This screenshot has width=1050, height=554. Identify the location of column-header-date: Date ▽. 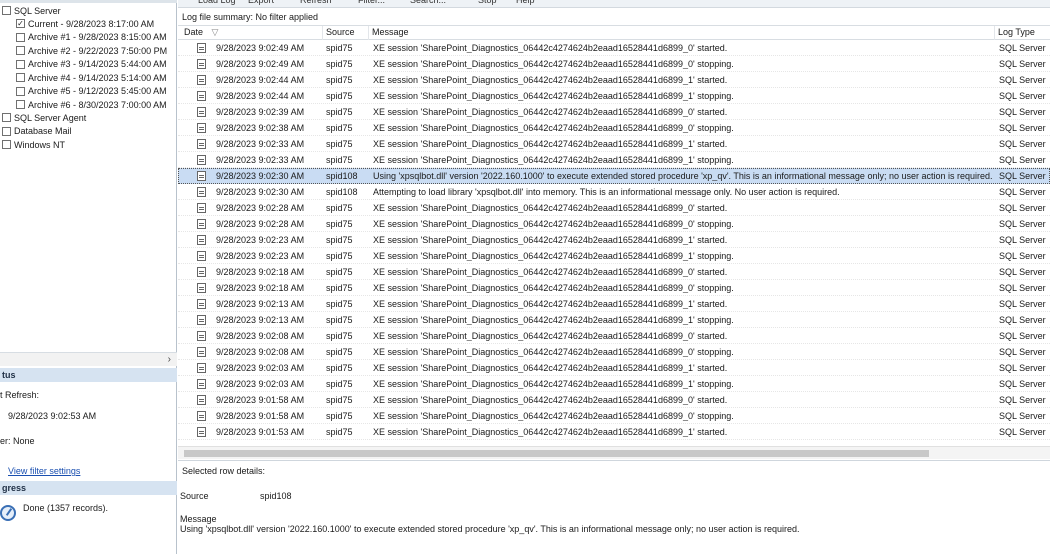
(201, 32).